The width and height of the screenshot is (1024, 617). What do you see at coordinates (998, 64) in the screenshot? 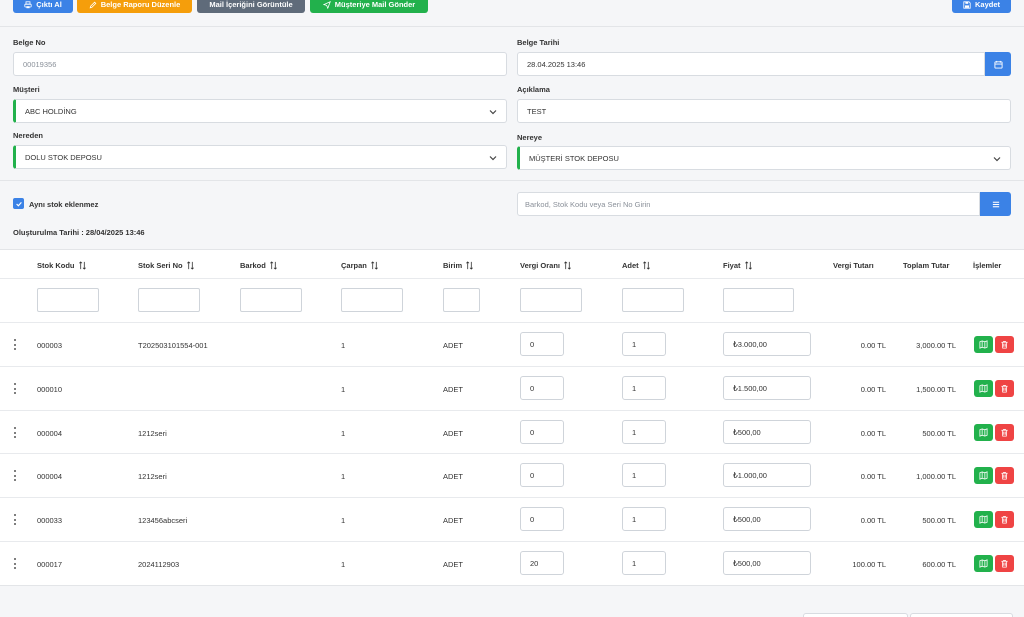
I see `calendar-button` at bounding box center [998, 64].